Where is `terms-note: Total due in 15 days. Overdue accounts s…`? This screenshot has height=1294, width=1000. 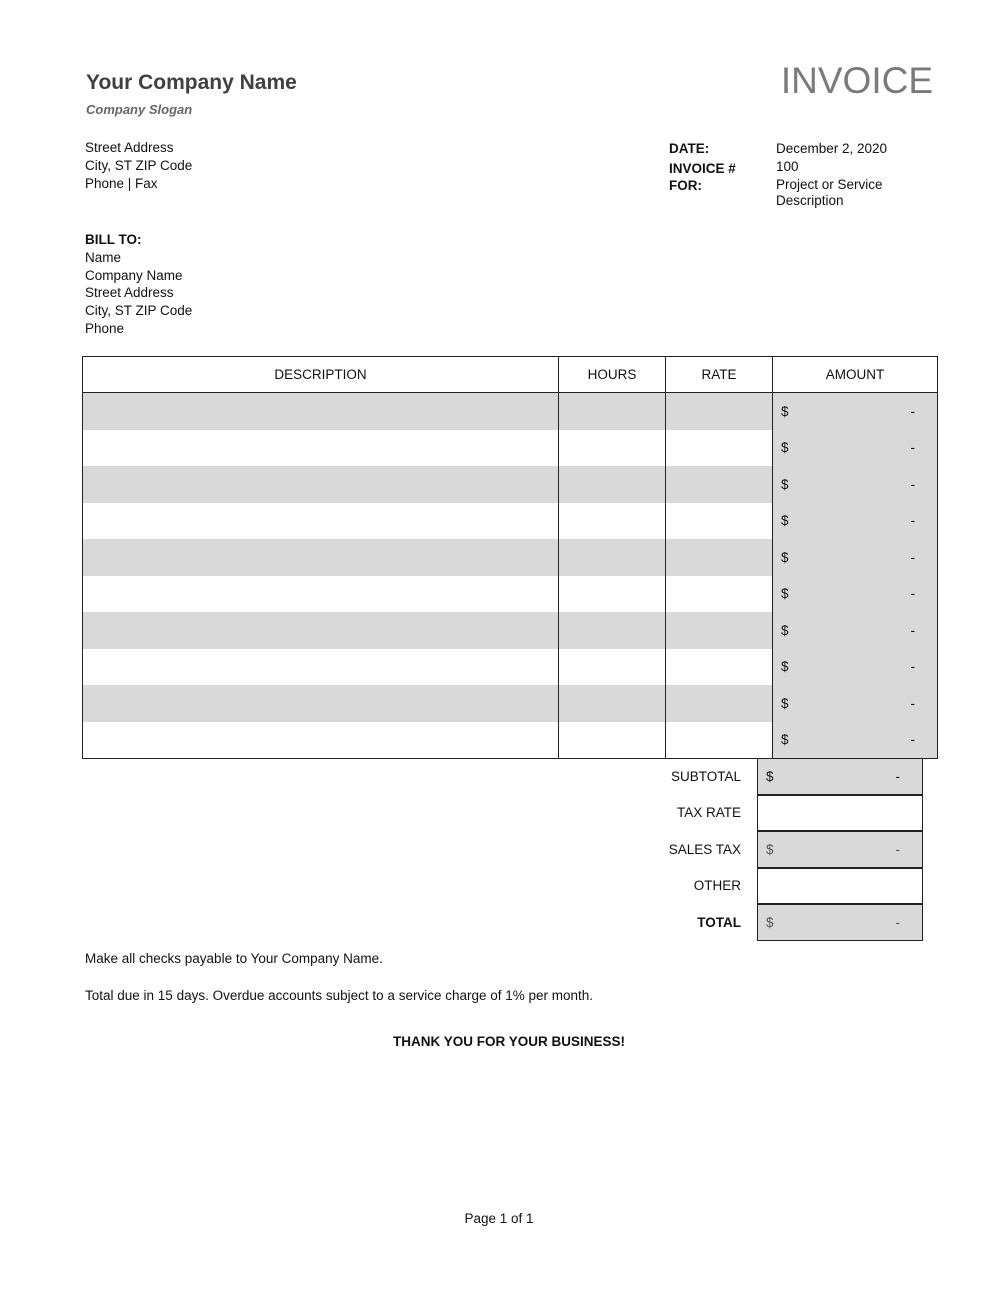
terms-note: Total due in 15 days. Overdue accounts s… is located at coordinates (339, 995).